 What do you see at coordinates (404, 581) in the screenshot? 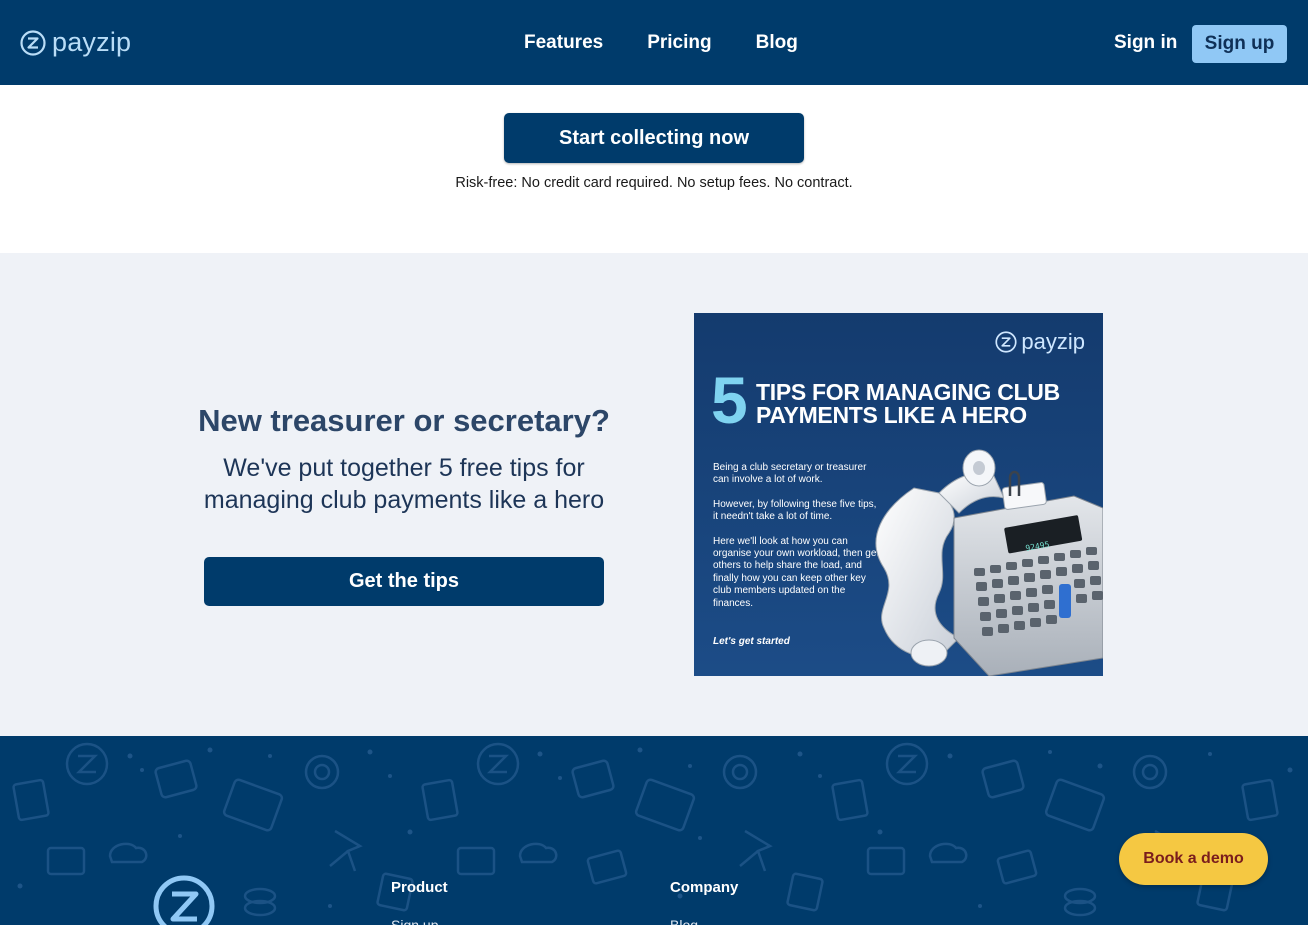
I see `get-the-tips-button: Get the tips` at bounding box center [404, 581].